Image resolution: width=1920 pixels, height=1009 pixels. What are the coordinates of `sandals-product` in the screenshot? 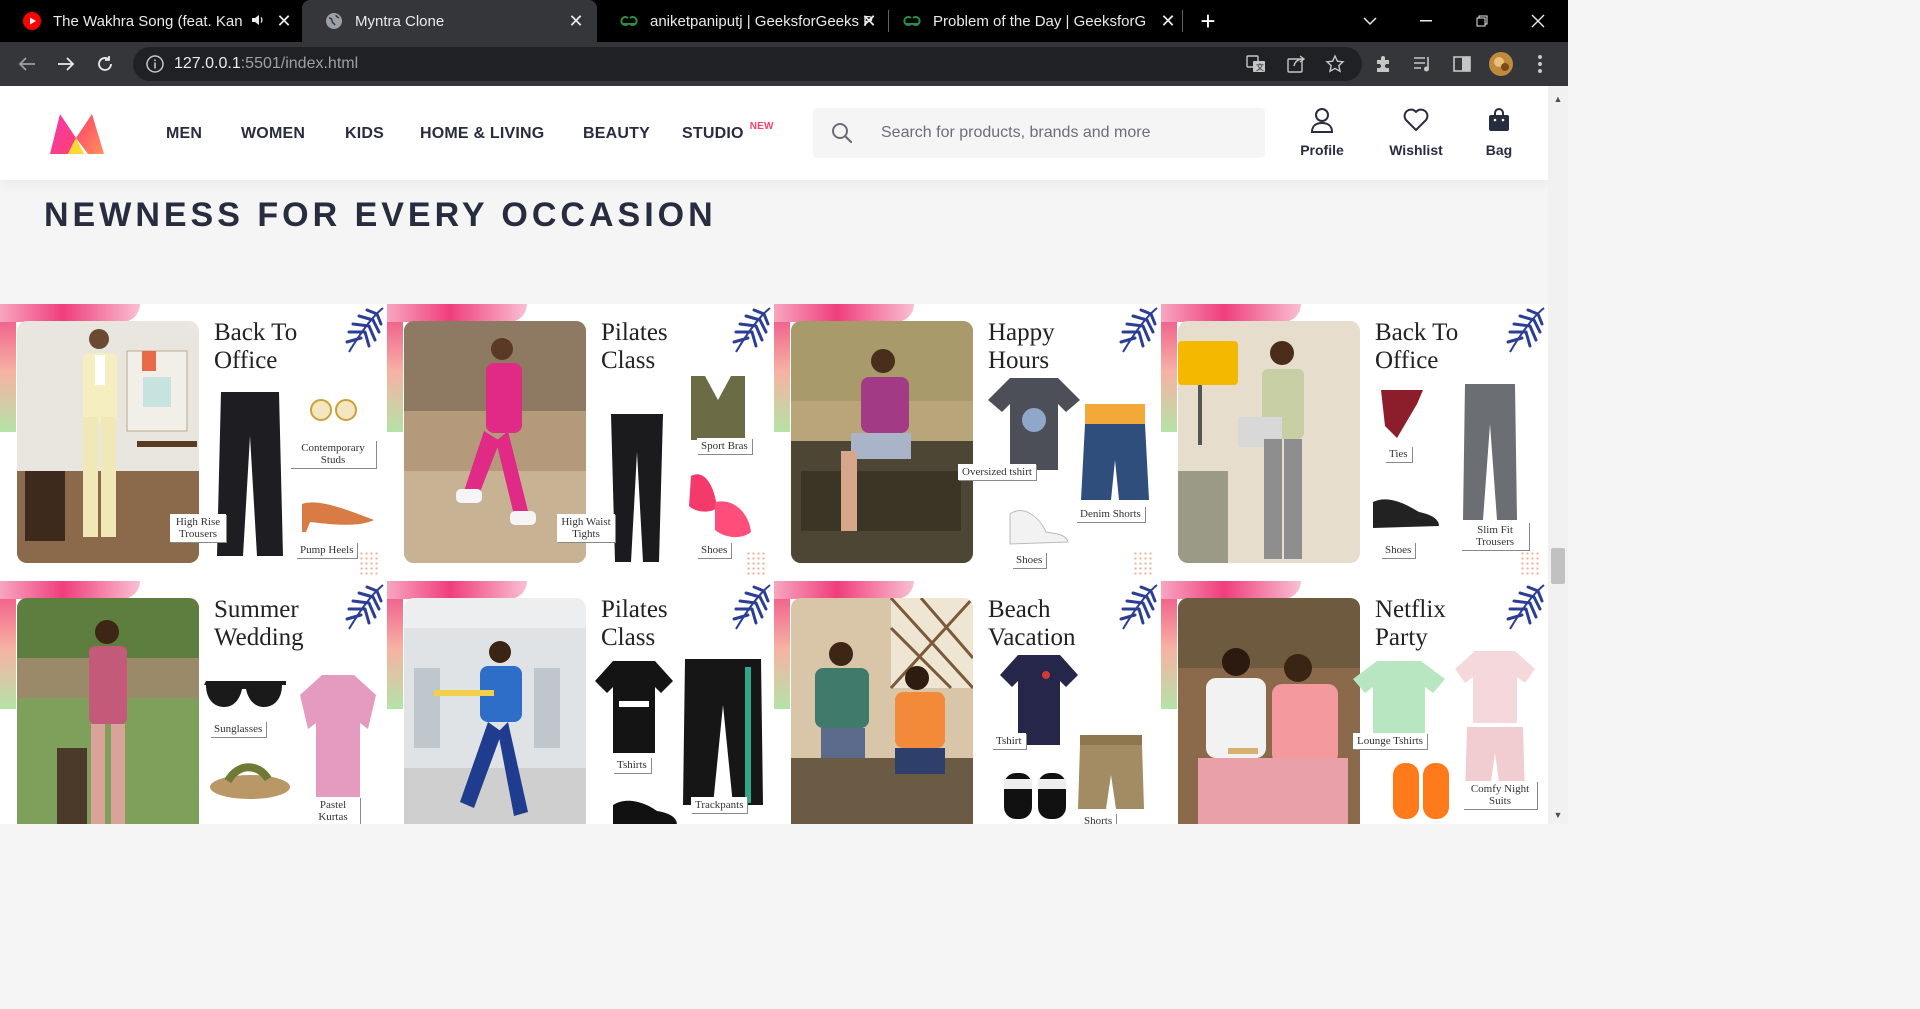 It's located at (250, 781).